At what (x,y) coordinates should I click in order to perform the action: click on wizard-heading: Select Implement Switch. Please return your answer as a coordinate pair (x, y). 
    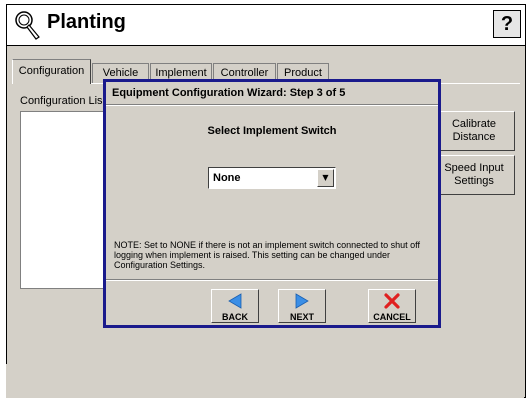
    Looking at the image, I should click on (272, 131).